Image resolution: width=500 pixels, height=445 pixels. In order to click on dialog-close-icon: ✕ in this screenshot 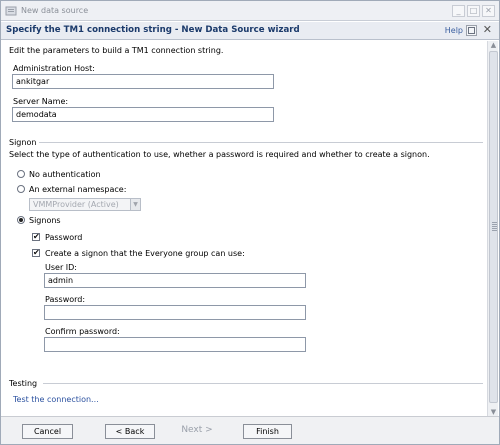, I will do `click(487, 29)`.